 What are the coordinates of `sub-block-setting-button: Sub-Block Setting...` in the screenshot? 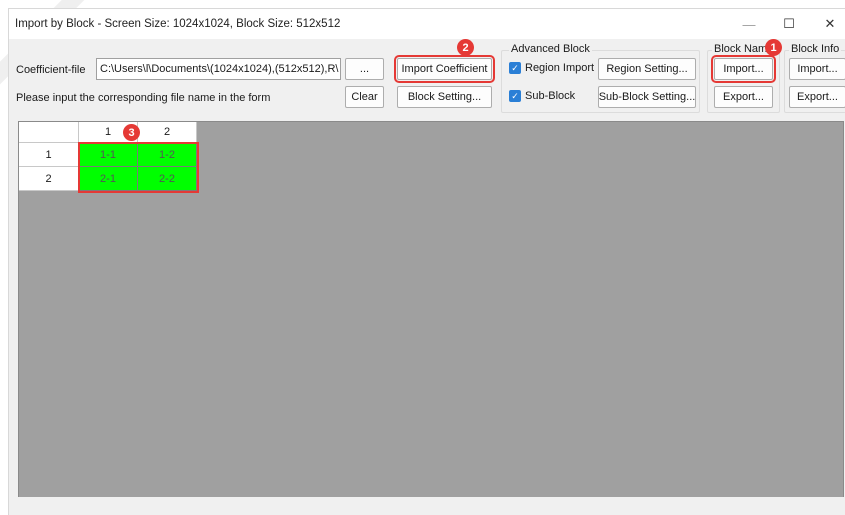 It's located at (647, 97).